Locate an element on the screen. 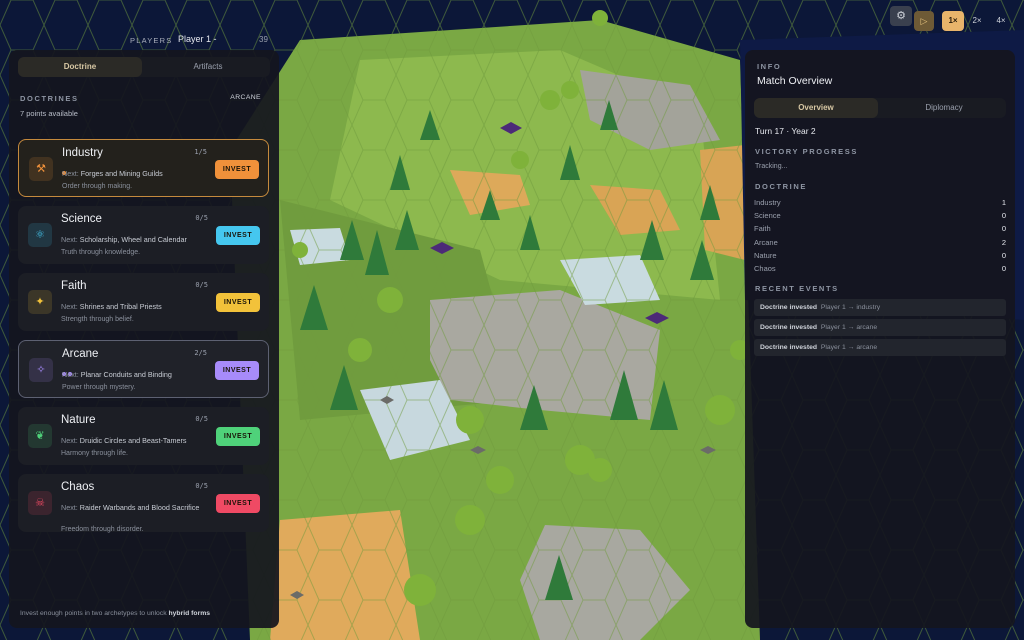 The image size is (1024, 640). doctrine-flavor: Order through making. is located at coordinates (97, 186).